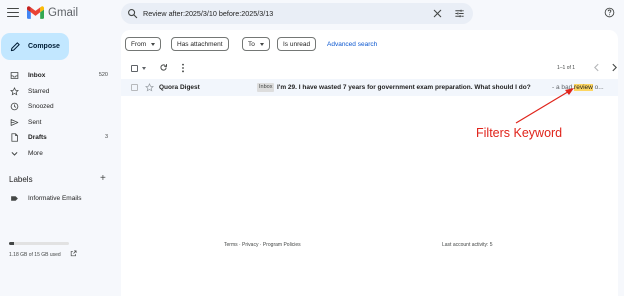 Image resolution: width=624 pixels, height=296 pixels. I want to click on main-menu-icon, so click(13, 12).